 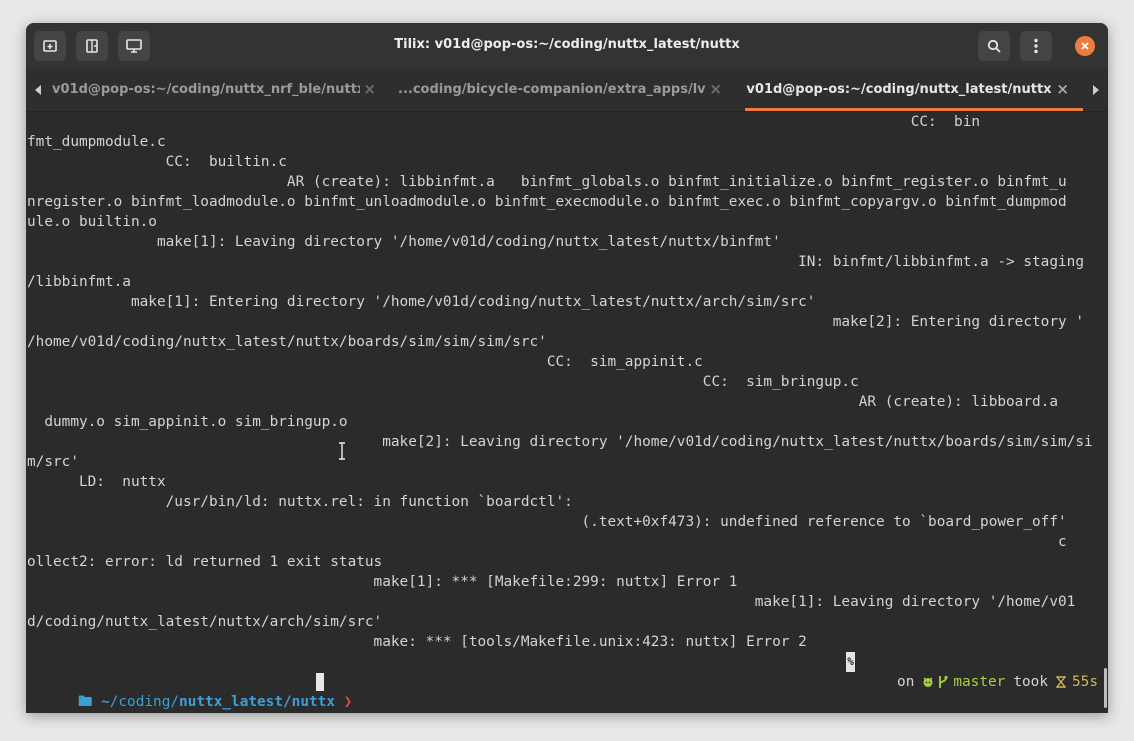 I want to click on terminal-line: AR (create): libboard.a, so click(x=543, y=402).